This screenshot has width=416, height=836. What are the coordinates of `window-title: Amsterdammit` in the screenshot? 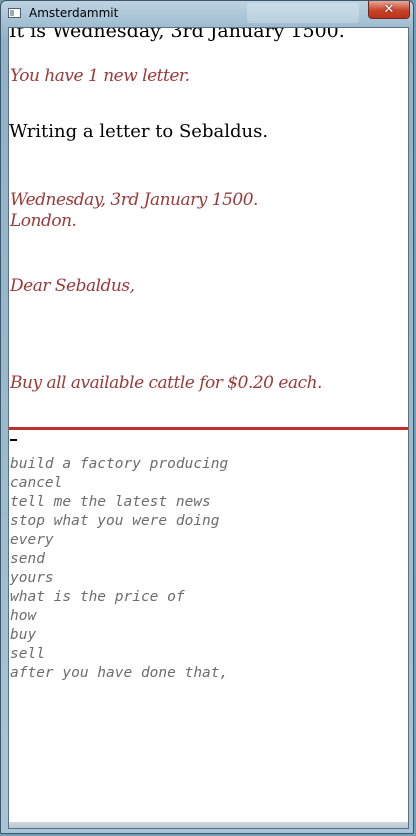 It's located at (74, 13).